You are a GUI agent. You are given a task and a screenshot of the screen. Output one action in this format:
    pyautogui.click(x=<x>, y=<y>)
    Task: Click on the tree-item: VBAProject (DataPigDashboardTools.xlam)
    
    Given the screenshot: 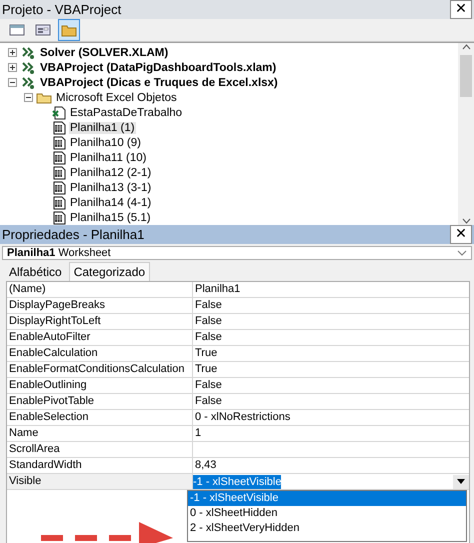 What is the action you would take?
    pyautogui.click(x=158, y=68)
    